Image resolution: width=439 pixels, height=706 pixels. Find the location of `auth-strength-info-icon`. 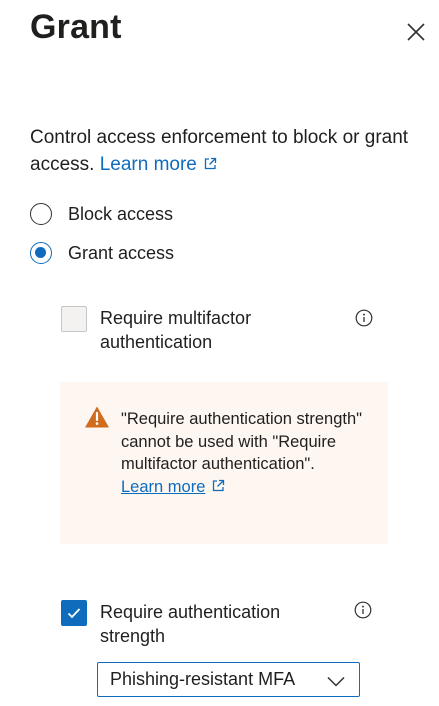

auth-strength-info-icon is located at coordinates (363, 610).